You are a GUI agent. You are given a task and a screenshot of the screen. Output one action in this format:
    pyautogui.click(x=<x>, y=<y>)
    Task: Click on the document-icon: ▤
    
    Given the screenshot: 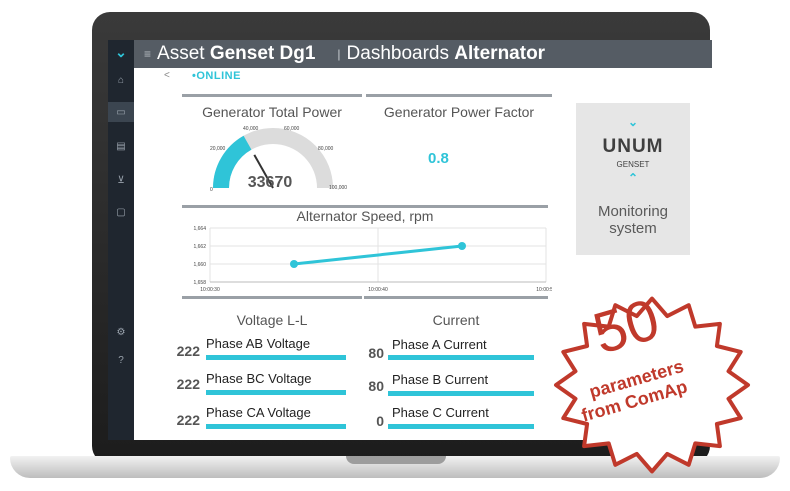 What is the action you would take?
    pyautogui.click(x=121, y=146)
    